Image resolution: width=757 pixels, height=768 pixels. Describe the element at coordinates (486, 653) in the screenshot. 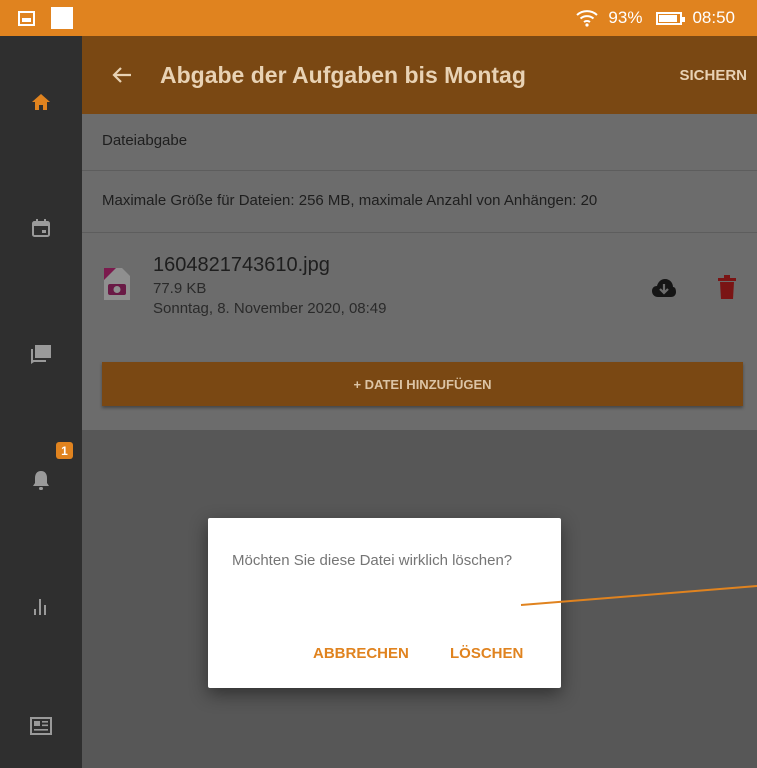

I see `confirm-delete-button: LÖSCHEN` at that location.